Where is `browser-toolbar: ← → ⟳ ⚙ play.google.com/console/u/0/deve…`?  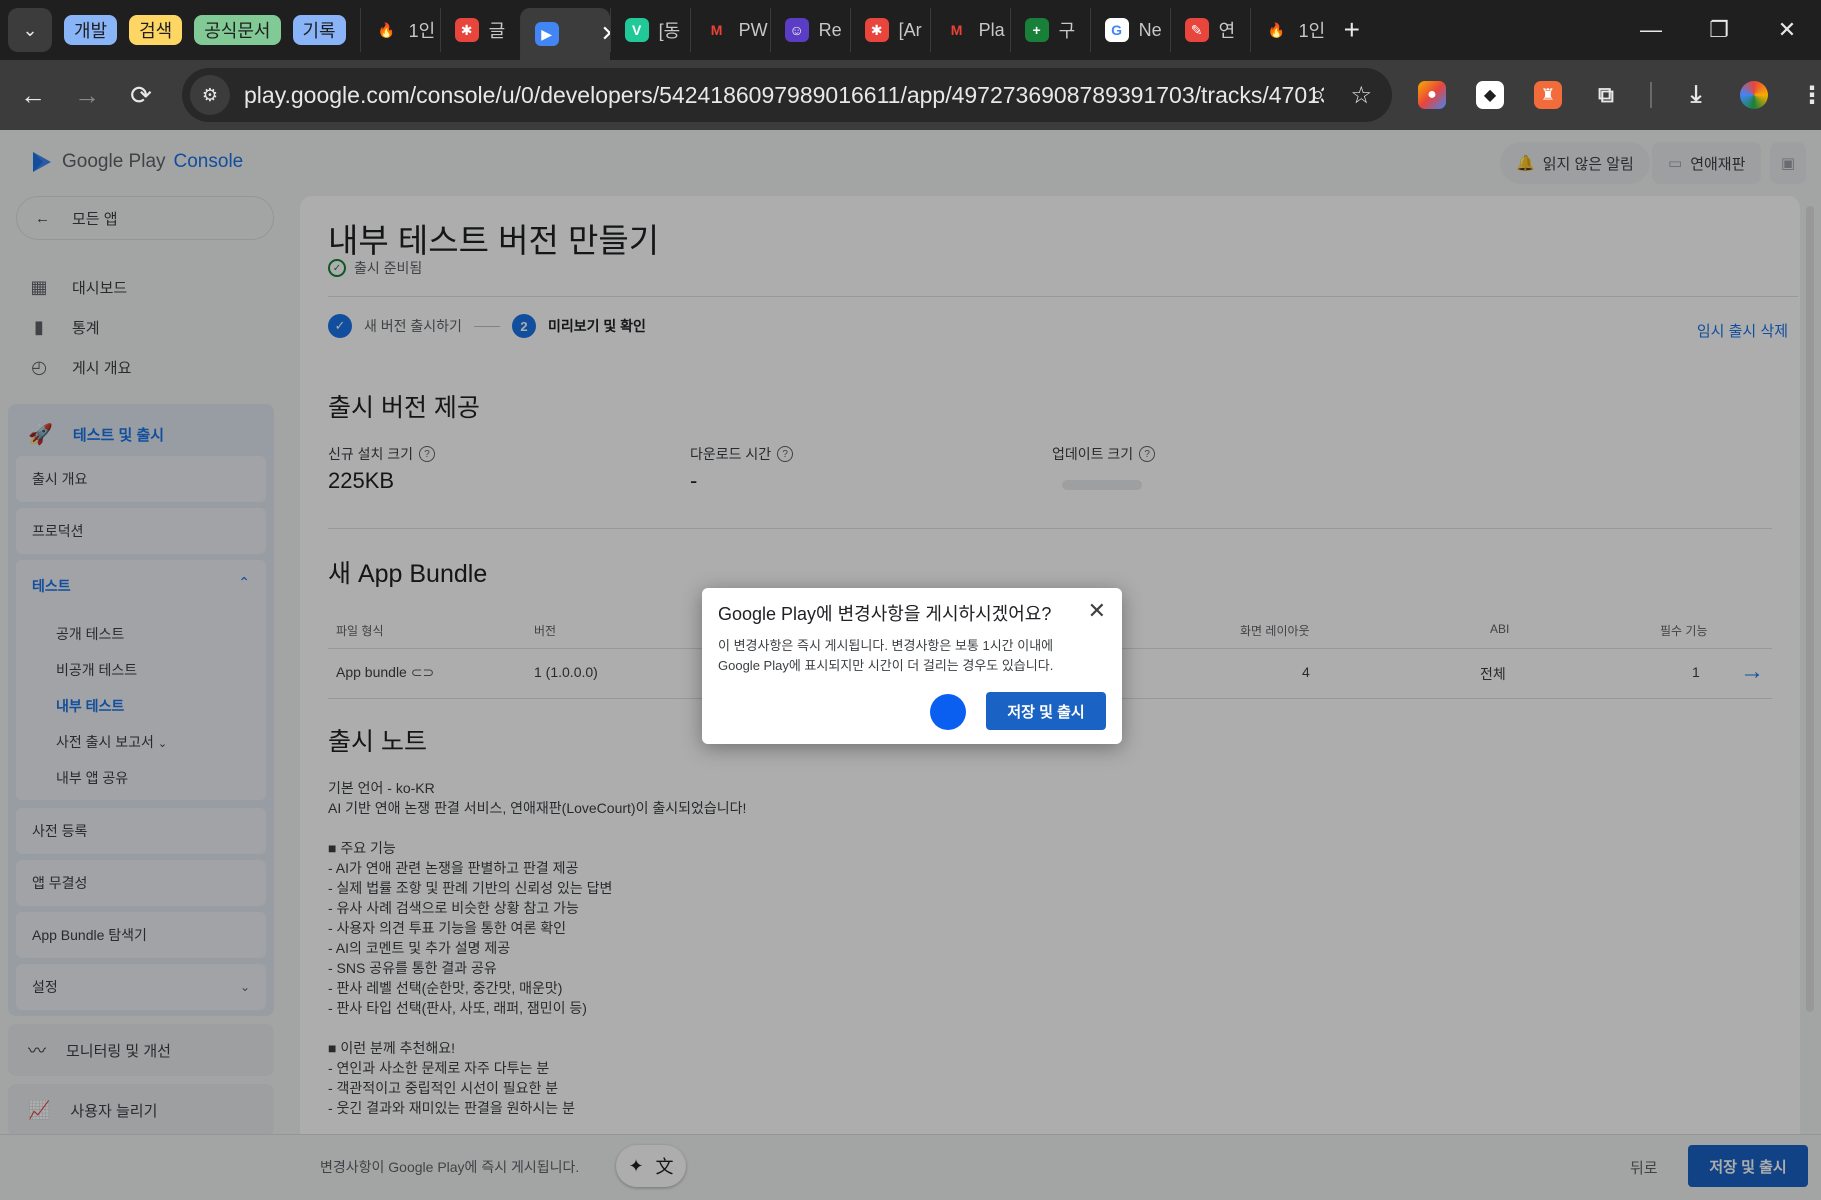
browser-toolbar: ← → ⟳ ⚙ play.google.com/console/u/0/deve… is located at coordinates (910, 95).